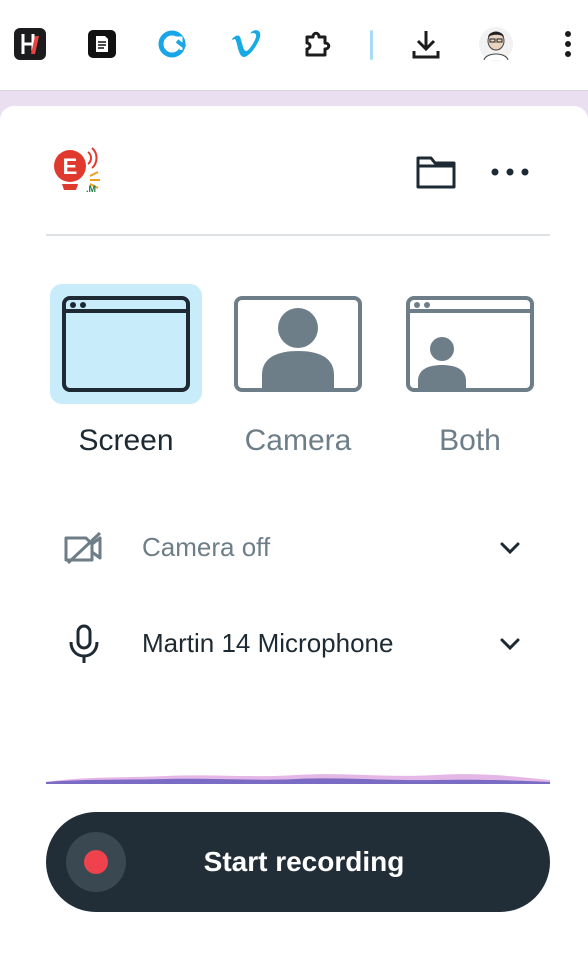 This screenshot has width=588, height=956. I want to click on start-recording-button: Start recording, so click(298, 862).